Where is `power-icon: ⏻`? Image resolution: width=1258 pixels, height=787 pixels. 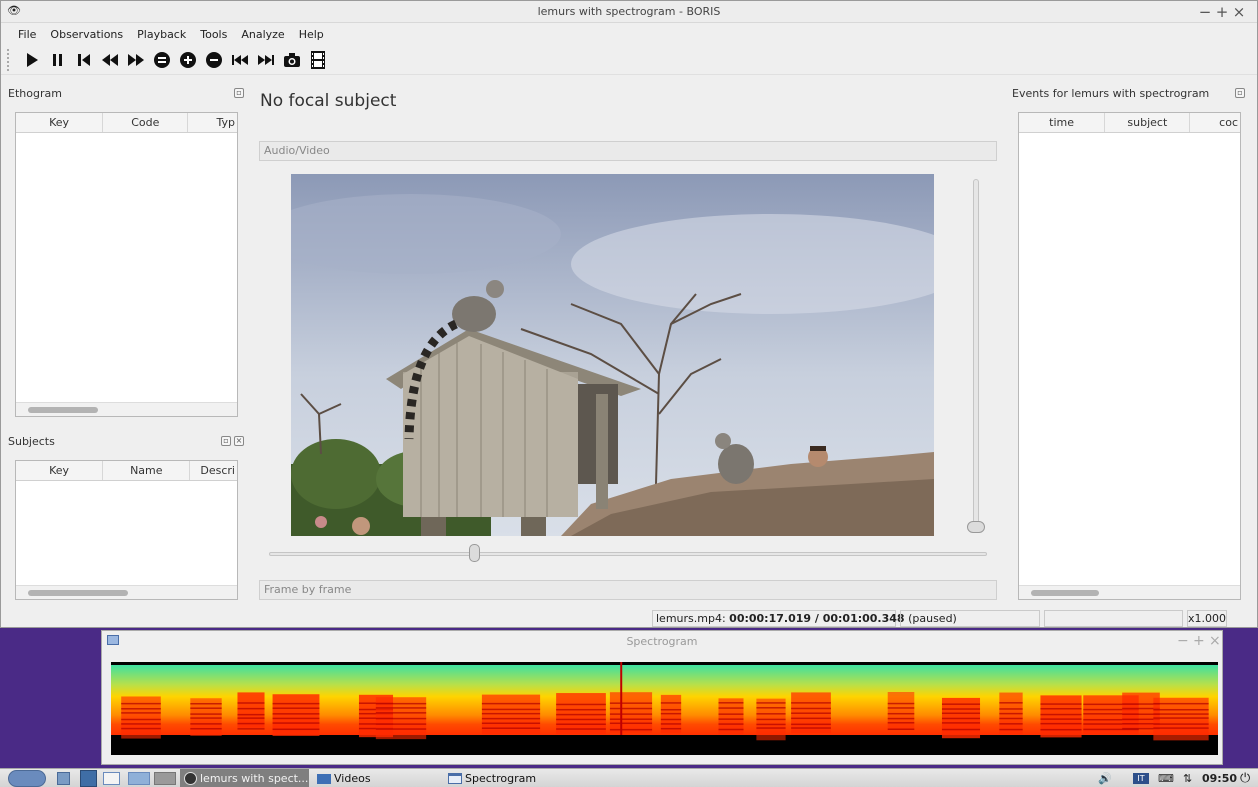
power-icon: ⏻ is located at coordinates (1245, 778).